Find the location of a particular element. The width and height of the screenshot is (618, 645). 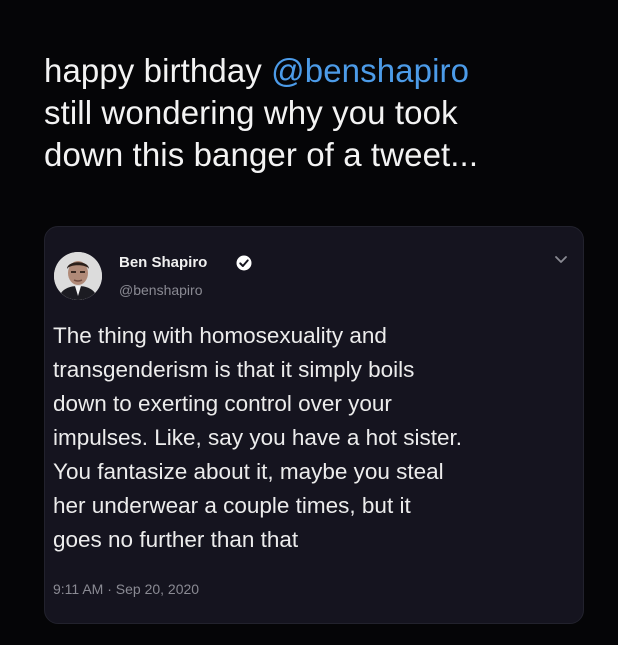

profile-photo-icon is located at coordinates (78, 276).